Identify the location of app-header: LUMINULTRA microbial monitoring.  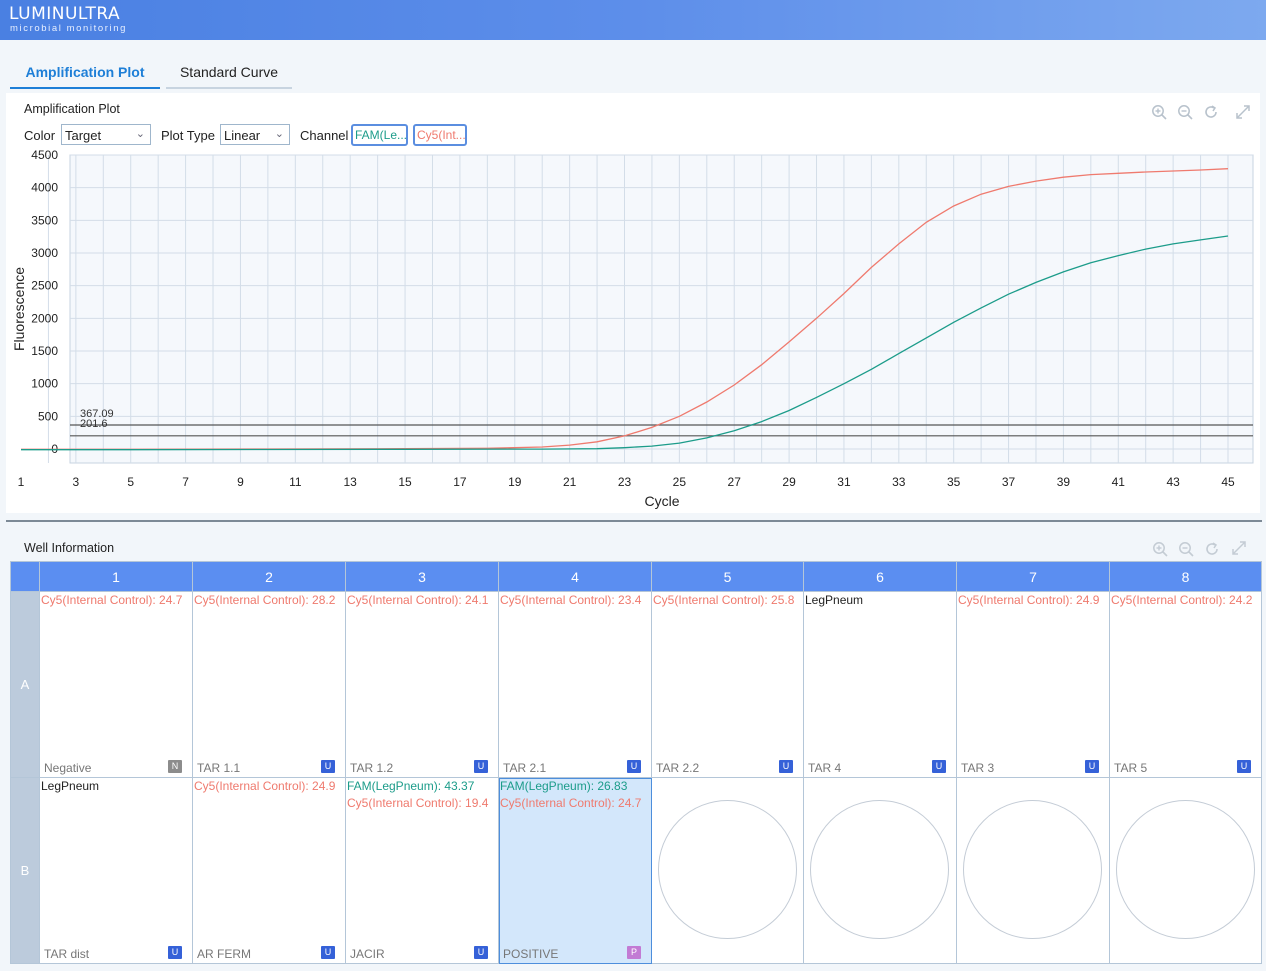
(633, 20).